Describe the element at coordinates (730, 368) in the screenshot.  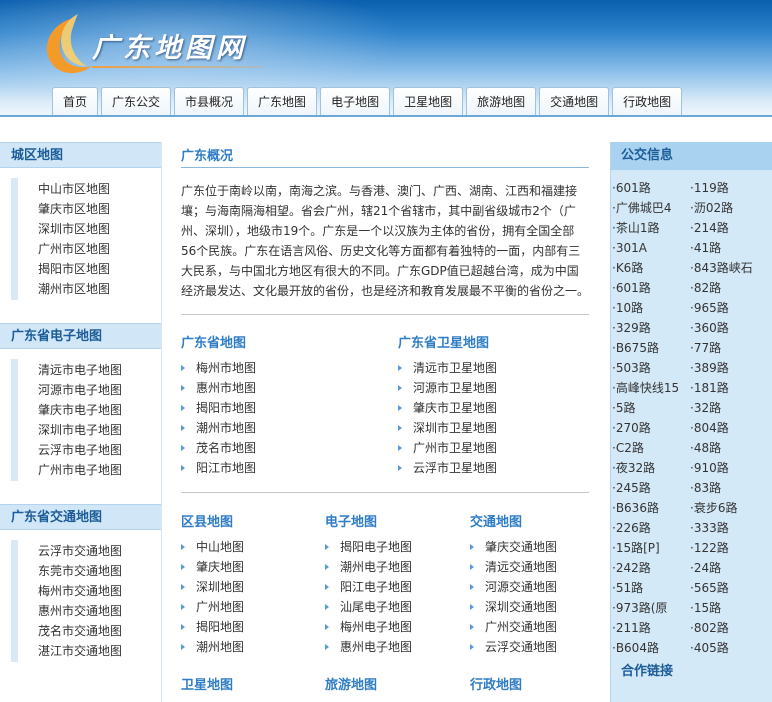
I see `bus-route-link: ·389路` at that location.